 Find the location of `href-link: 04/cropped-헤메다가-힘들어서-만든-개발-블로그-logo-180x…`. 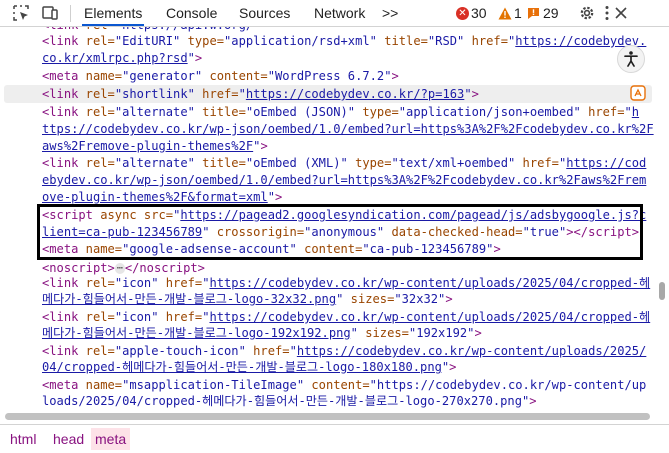

href-link: 04/cropped-헤메다가-힘들어서-만든-개발-블로그-logo-180x… is located at coordinates (242, 367).